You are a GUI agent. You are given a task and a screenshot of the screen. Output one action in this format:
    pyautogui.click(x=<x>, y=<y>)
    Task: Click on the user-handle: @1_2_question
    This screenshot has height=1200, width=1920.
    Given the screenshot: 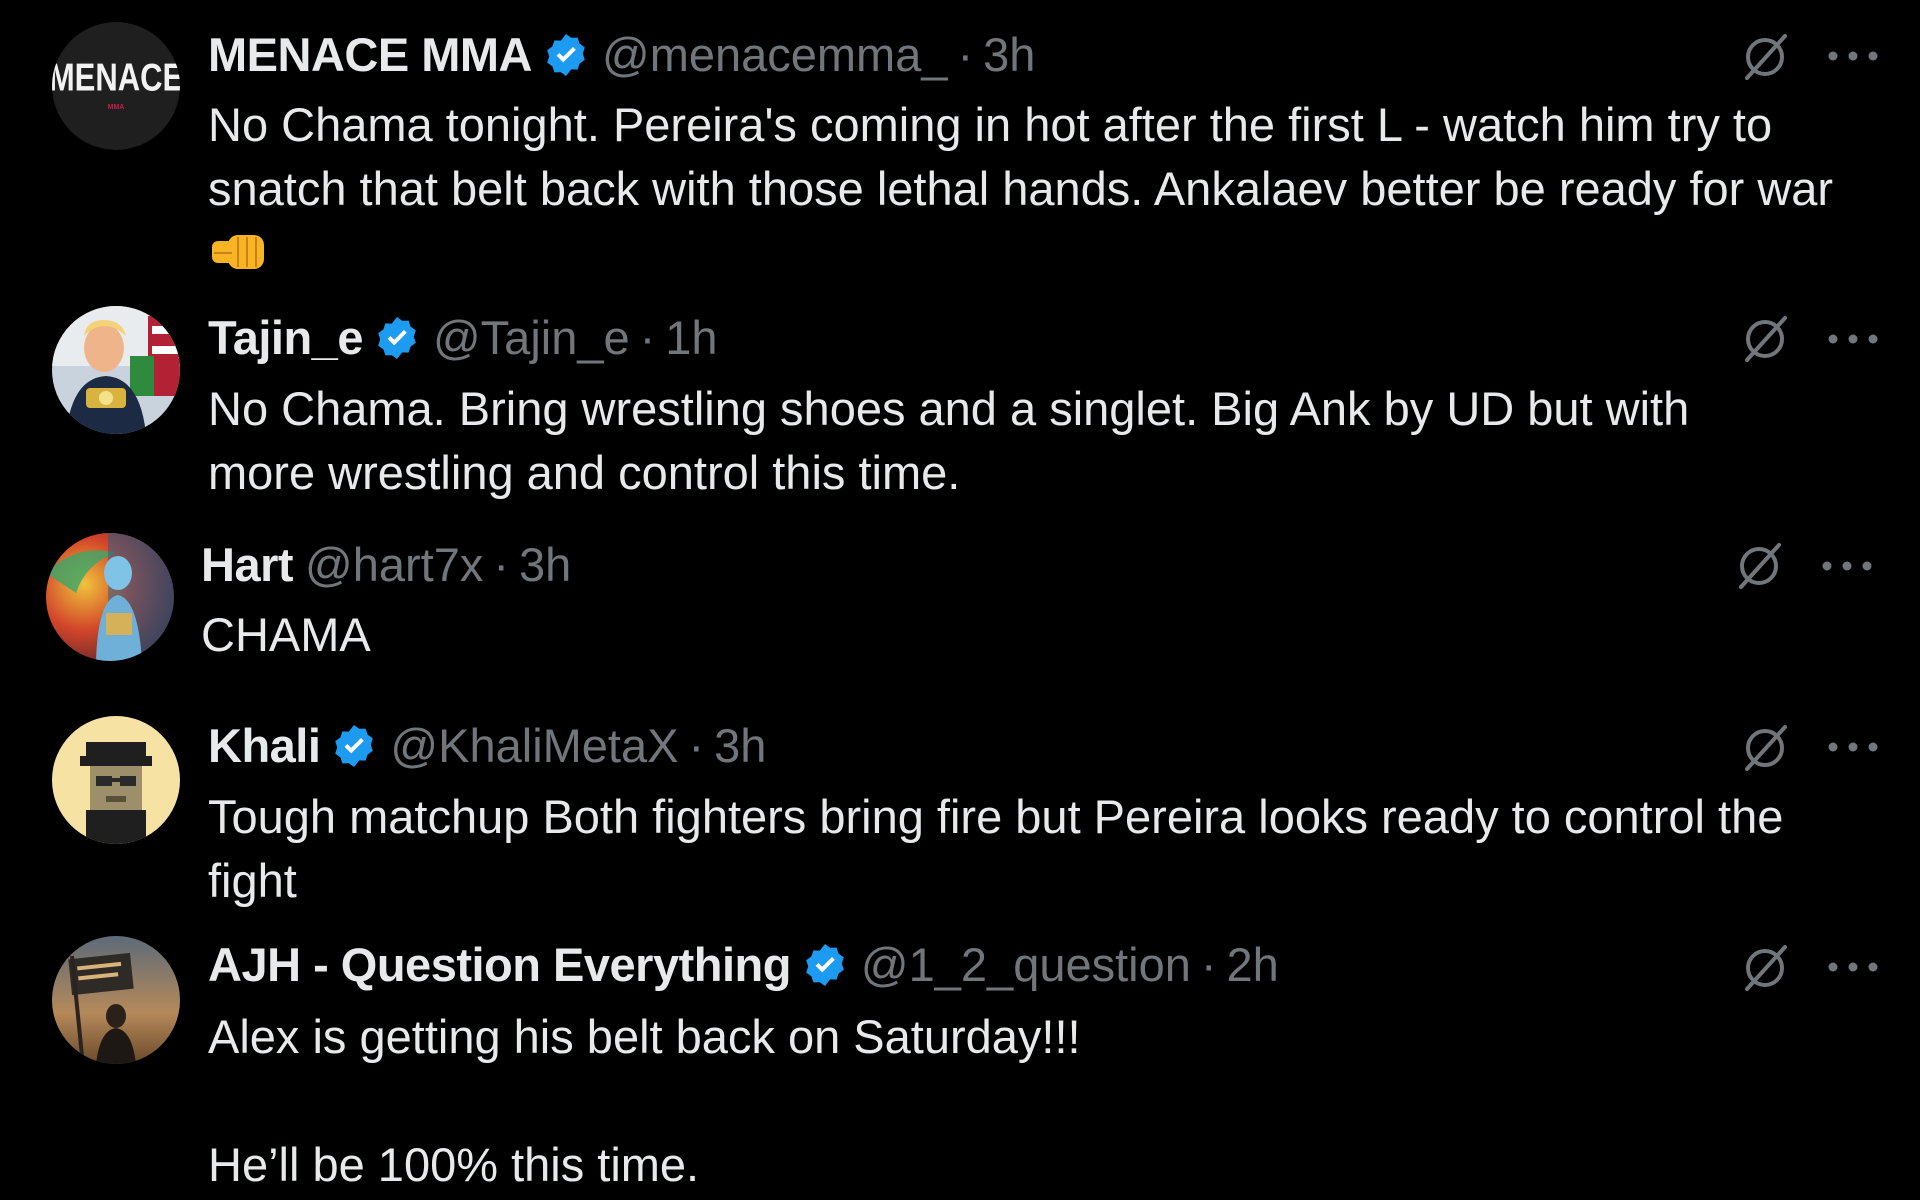 What is the action you would take?
    pyautogui.click(x=1026, y=965)
    